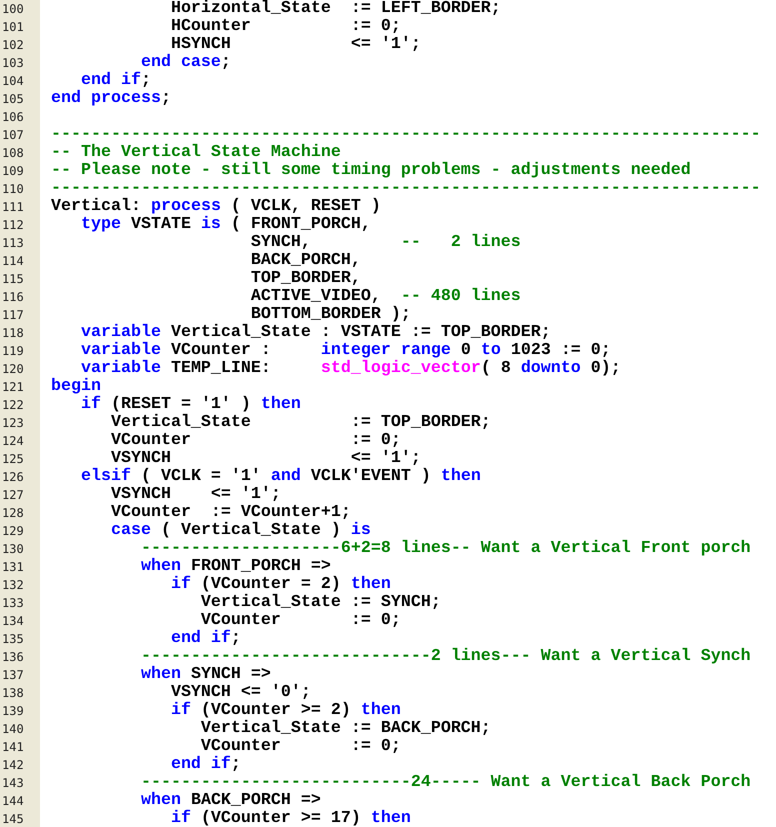 Image resolution: width=776 pixels, height=827 pixels. What do you see at coordinates (240, 693) in the screenshot?
I see `code-line: VSYNCH <= '0';` at bounding box center [240, 693].